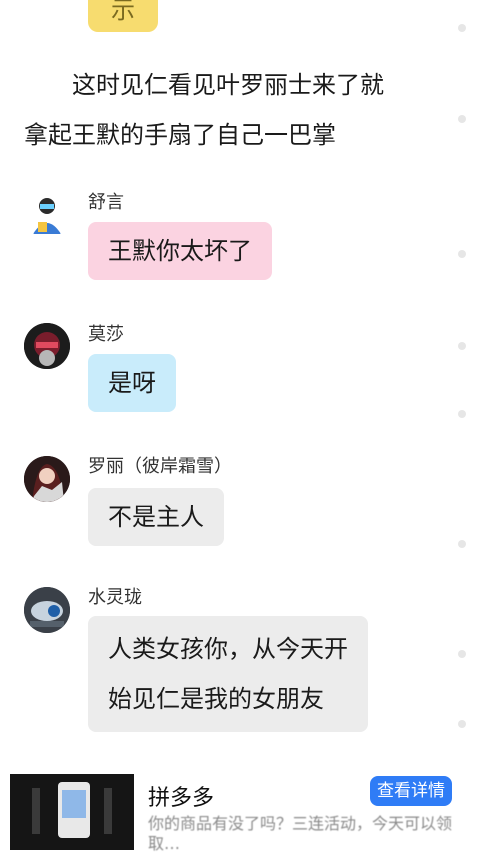  I want to click on ad-title: 拼多多, so click(181, 798).